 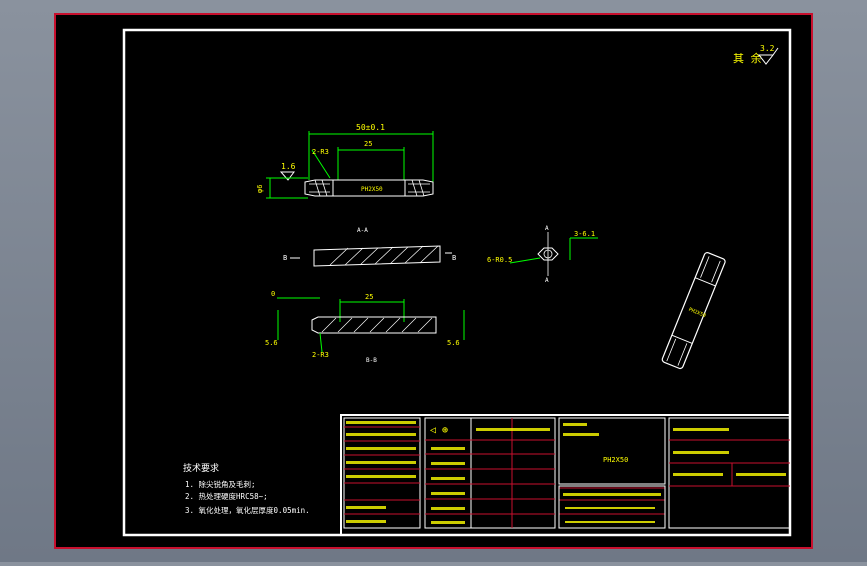 What do you see at coordinates (499, 260) in the screenshot?
I see `dim-hex-width: 6-R0.5` at bounding box center [499, 260].